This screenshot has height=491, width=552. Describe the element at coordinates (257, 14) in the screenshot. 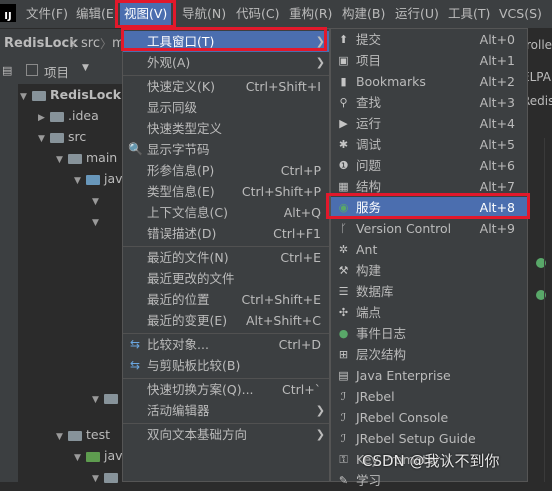

I see `menu-code: 代码(C)` at that location.